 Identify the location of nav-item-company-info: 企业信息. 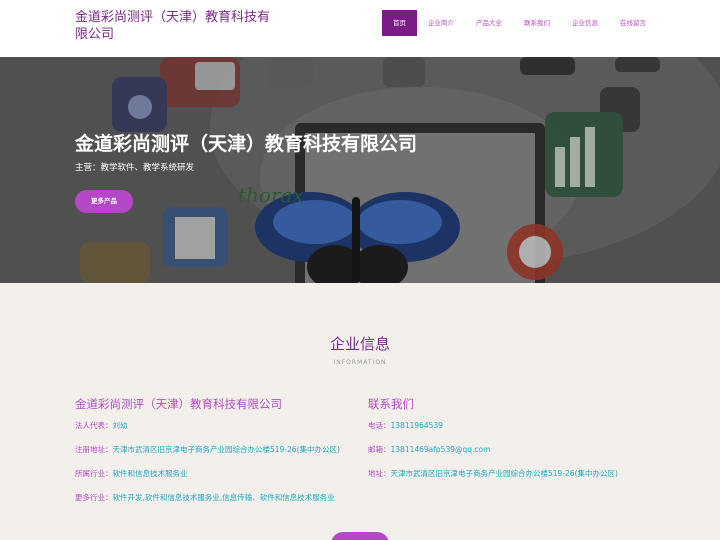
(585, 23).